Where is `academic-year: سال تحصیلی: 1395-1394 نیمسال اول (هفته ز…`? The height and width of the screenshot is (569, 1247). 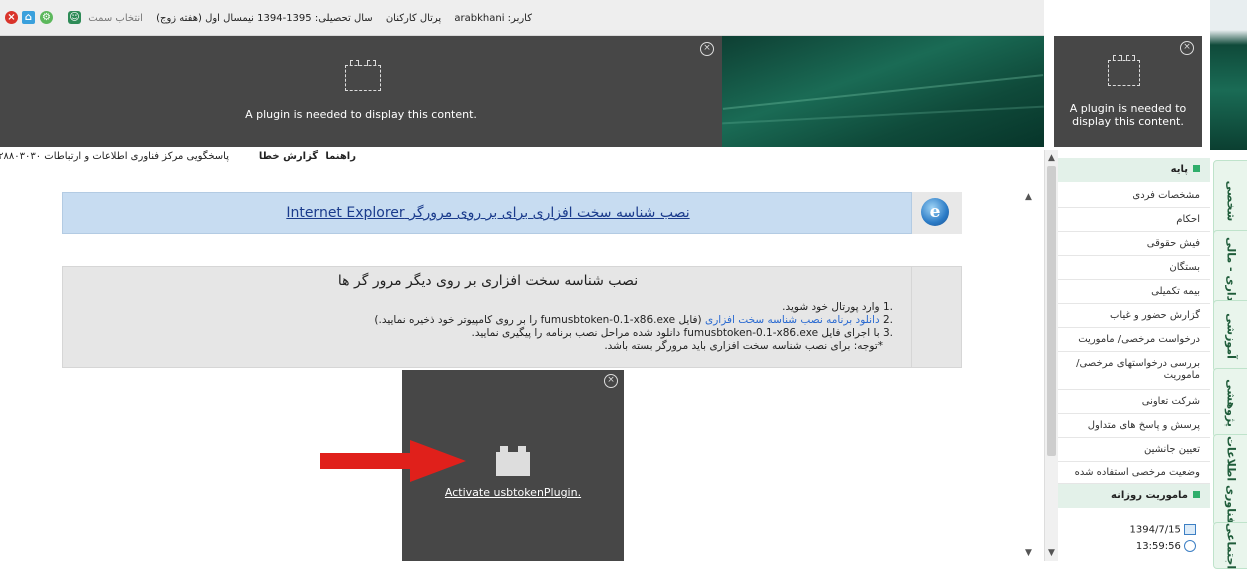 academic-year: سال تحصیلی: 1395-1394 نیمسال اول (هفته ز… is located at coordinates (264, 18).